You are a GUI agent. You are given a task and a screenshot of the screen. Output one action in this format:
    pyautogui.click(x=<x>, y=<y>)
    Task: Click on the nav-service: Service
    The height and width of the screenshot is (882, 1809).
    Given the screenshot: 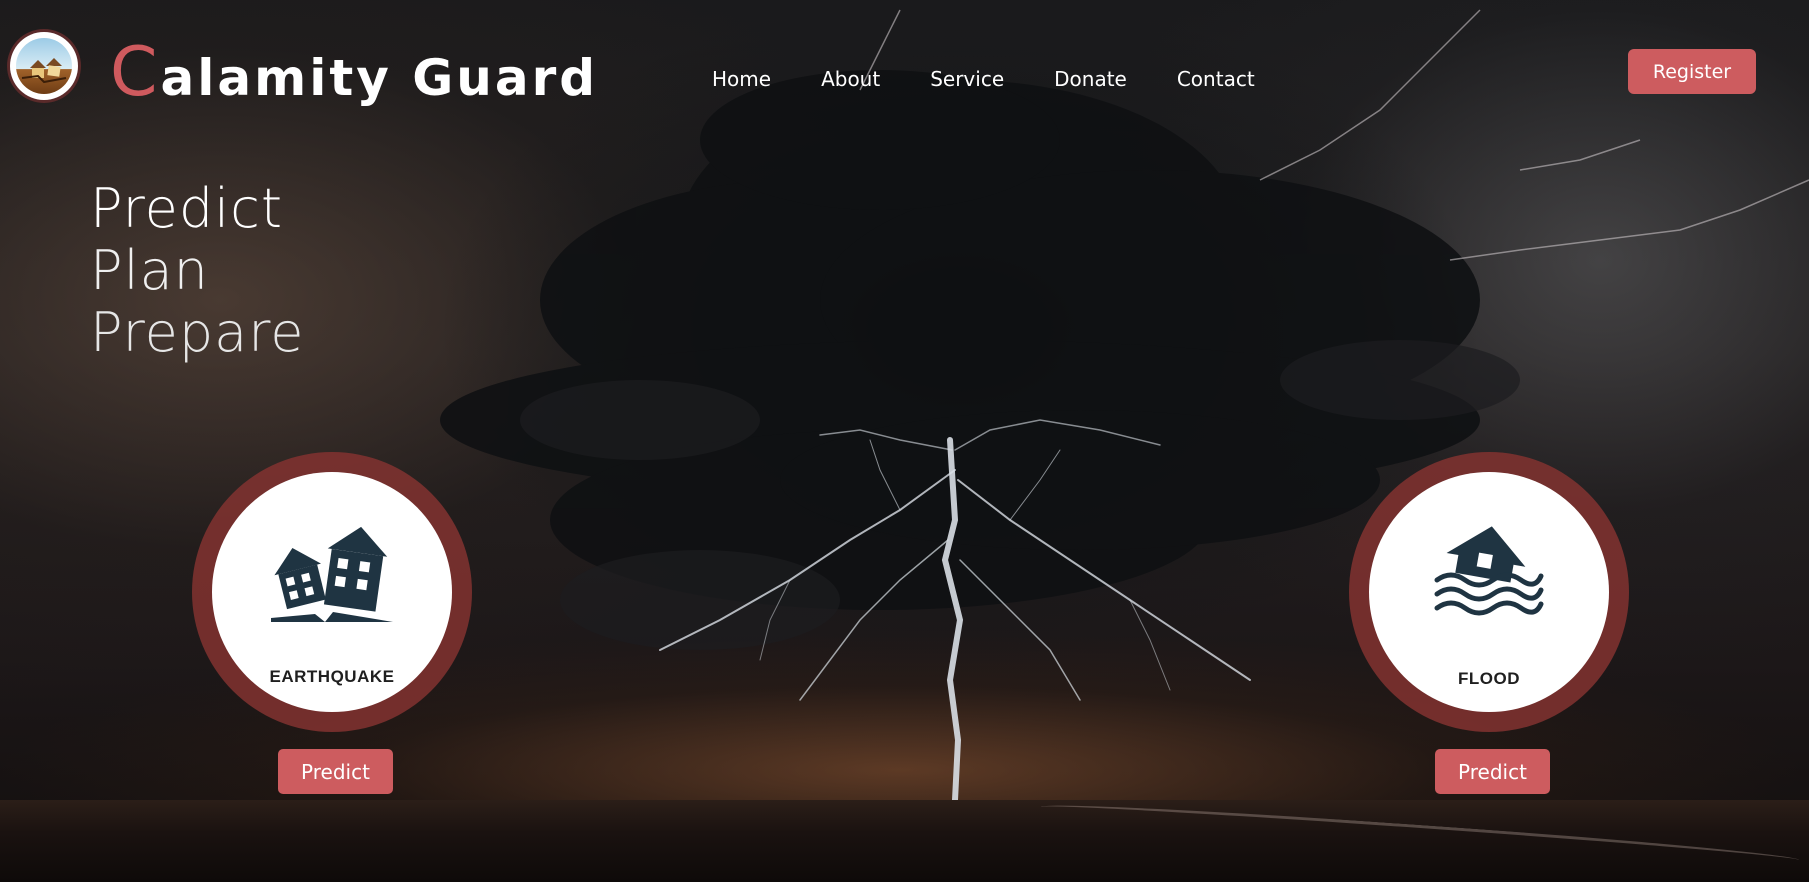 What is the action you would take?
    pyautogui.click(x=967, y=79)
    